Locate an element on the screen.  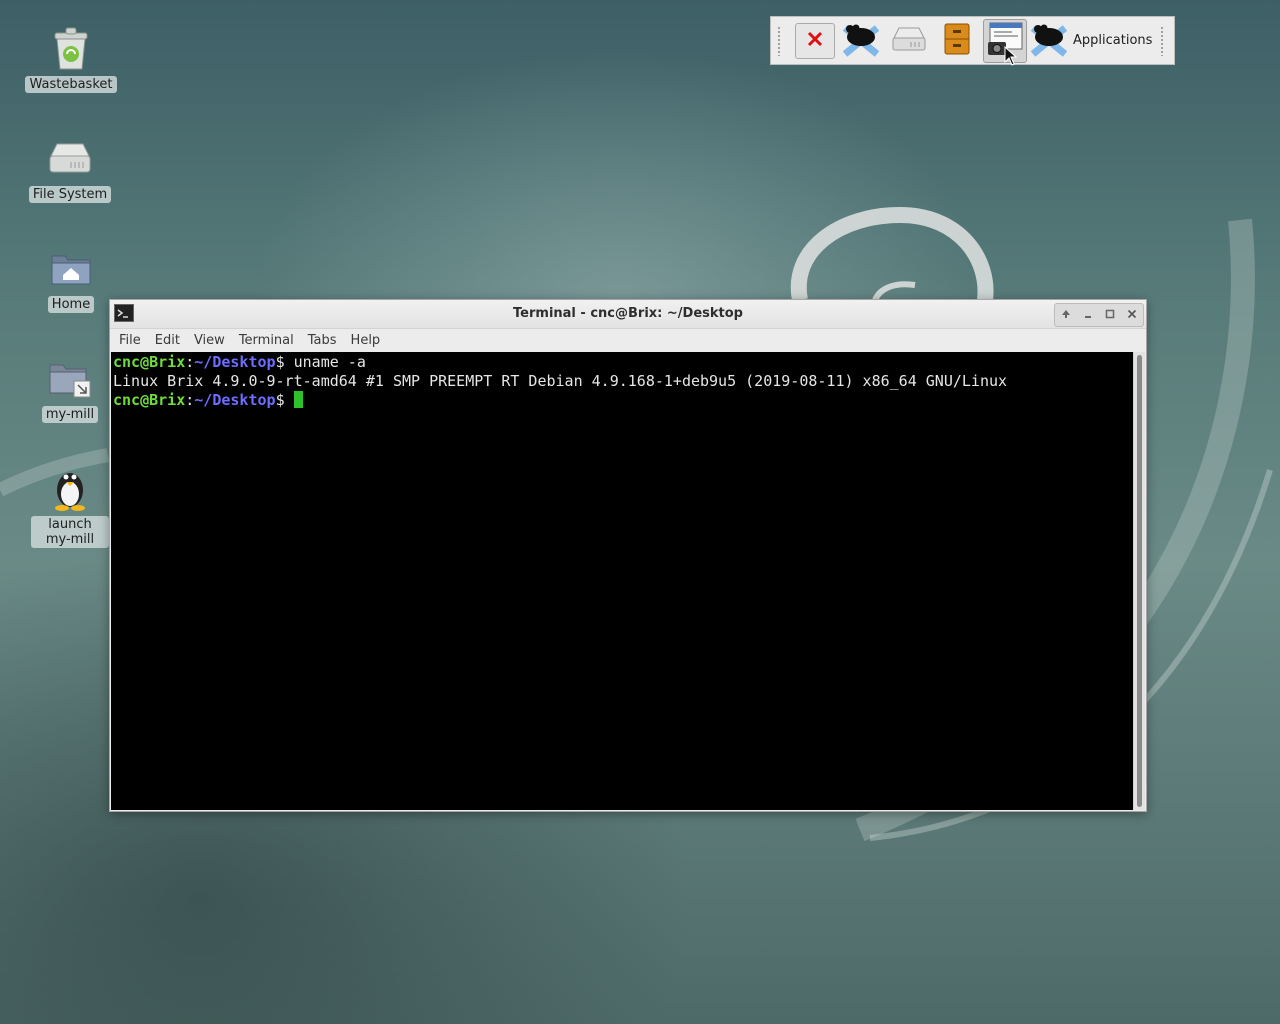
desktop-icon-label: my-mill is located at coordinates (70, 414).